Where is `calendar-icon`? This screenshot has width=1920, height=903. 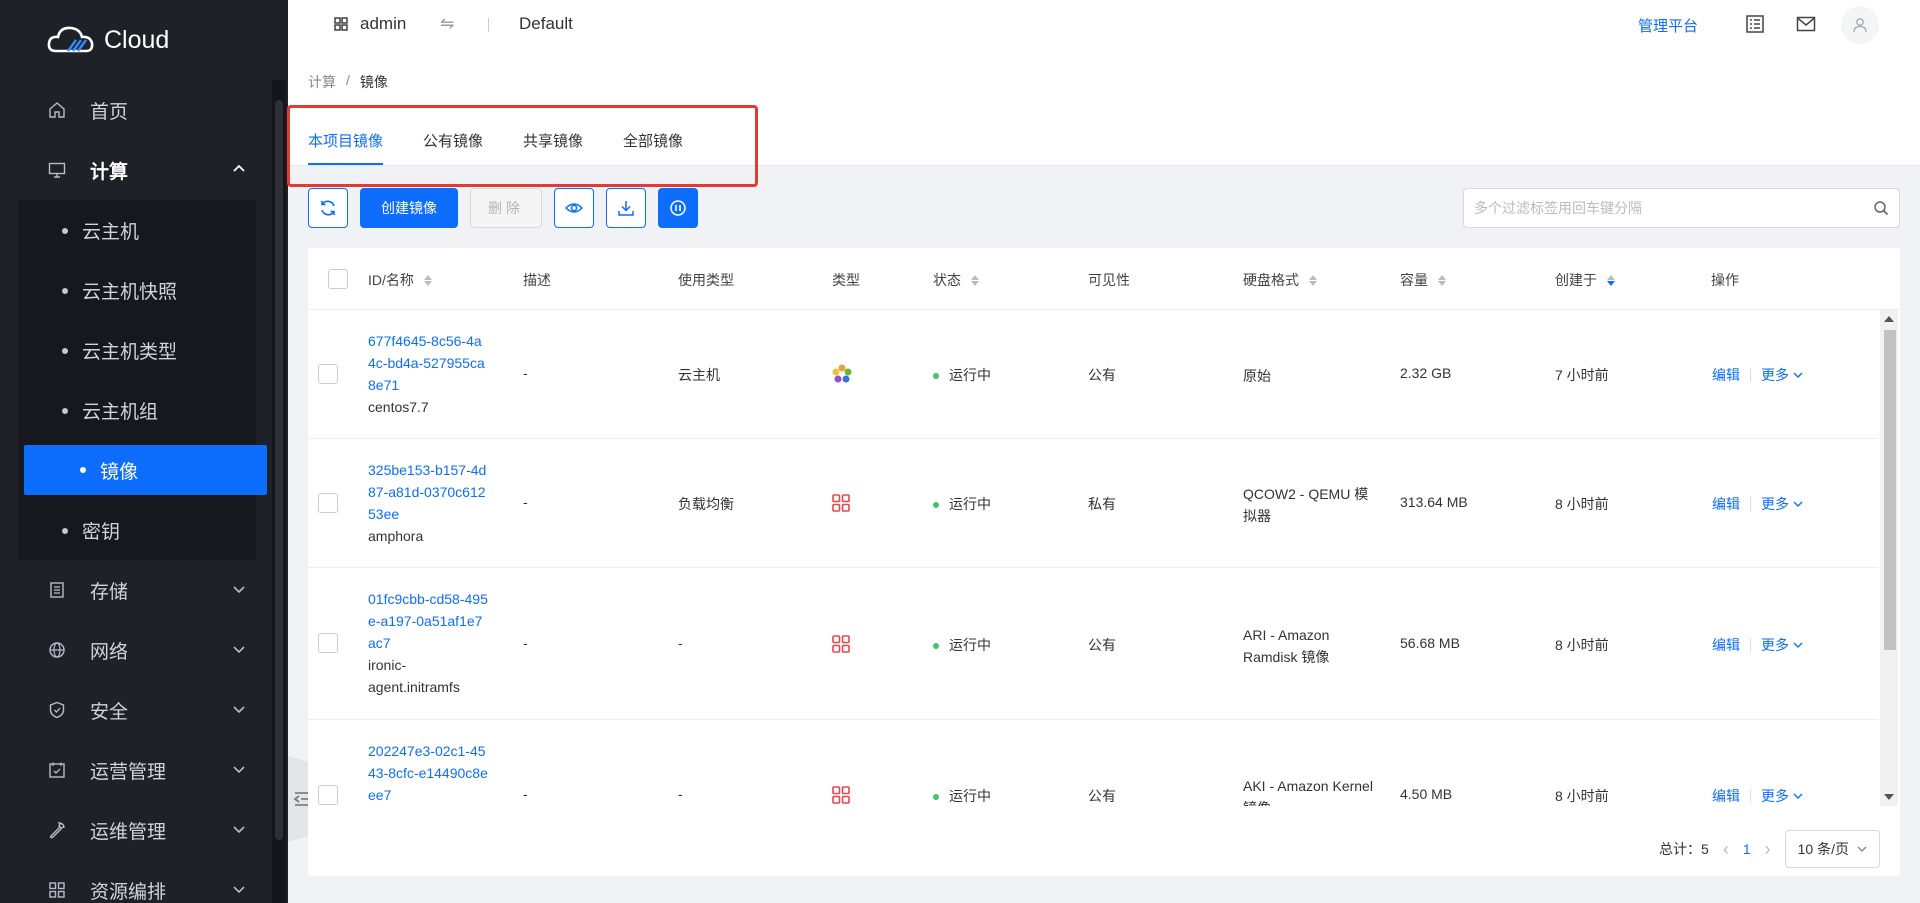
calendar-icon is located at coordinates (57, 770).